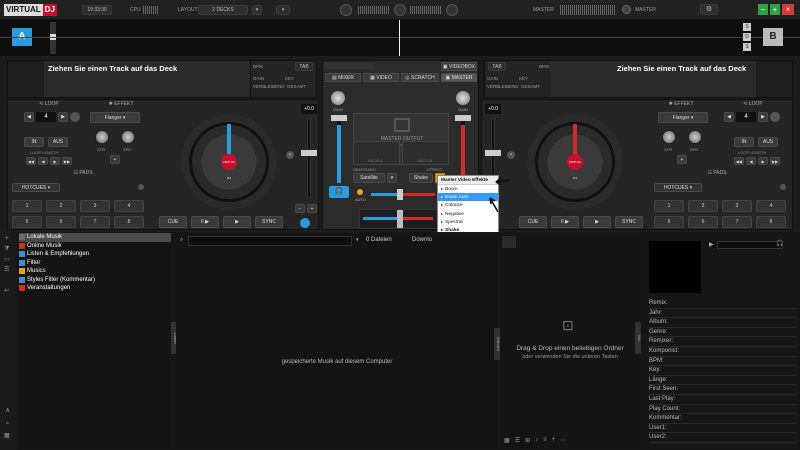 This screenshot has height=450, width=800. Describe the element at coordinates (95, 288) in the screenshot. I see `tree-item-6: Veranstaltungen` at that location.